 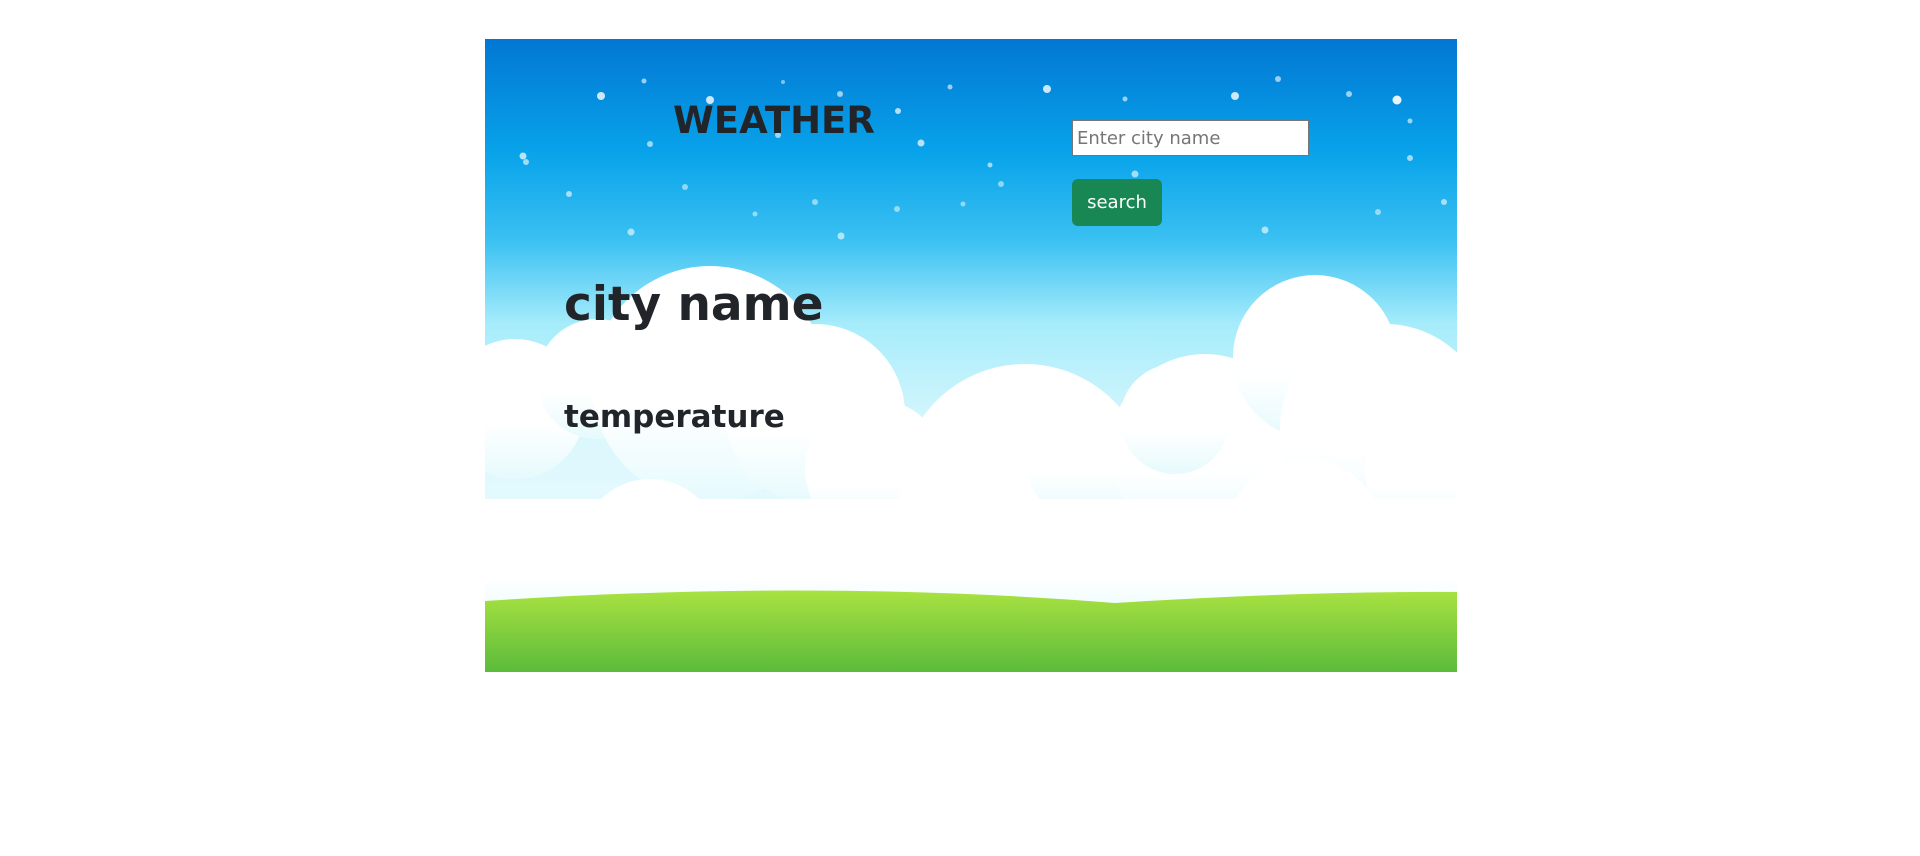 I want to click on temperature-heading: temperature, so click(x=674, y=417).